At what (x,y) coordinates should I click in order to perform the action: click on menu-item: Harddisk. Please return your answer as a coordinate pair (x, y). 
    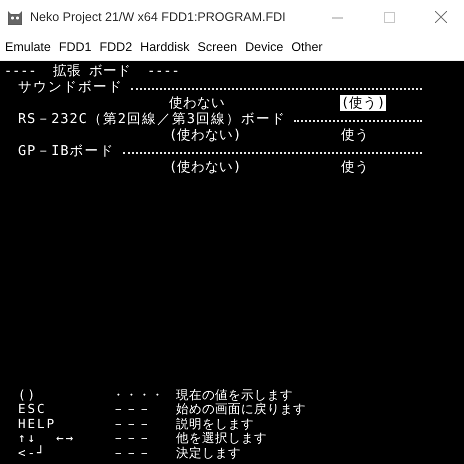
    Looking at the image, I should click on (165, 47).